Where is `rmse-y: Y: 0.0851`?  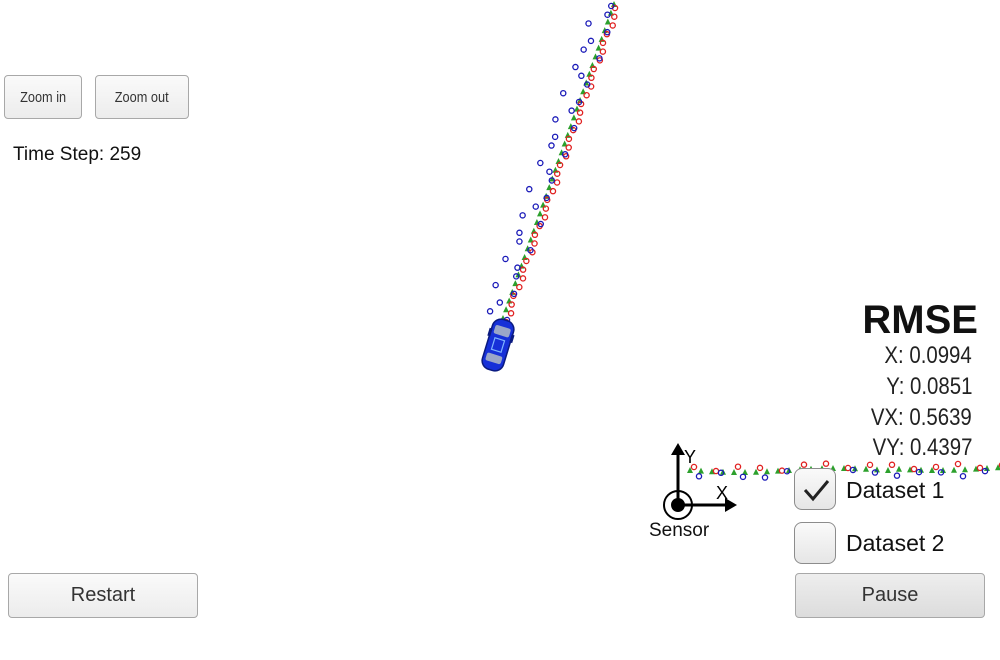
rmse-y: Y: 0.0851 is located at coordinates (928, 386).